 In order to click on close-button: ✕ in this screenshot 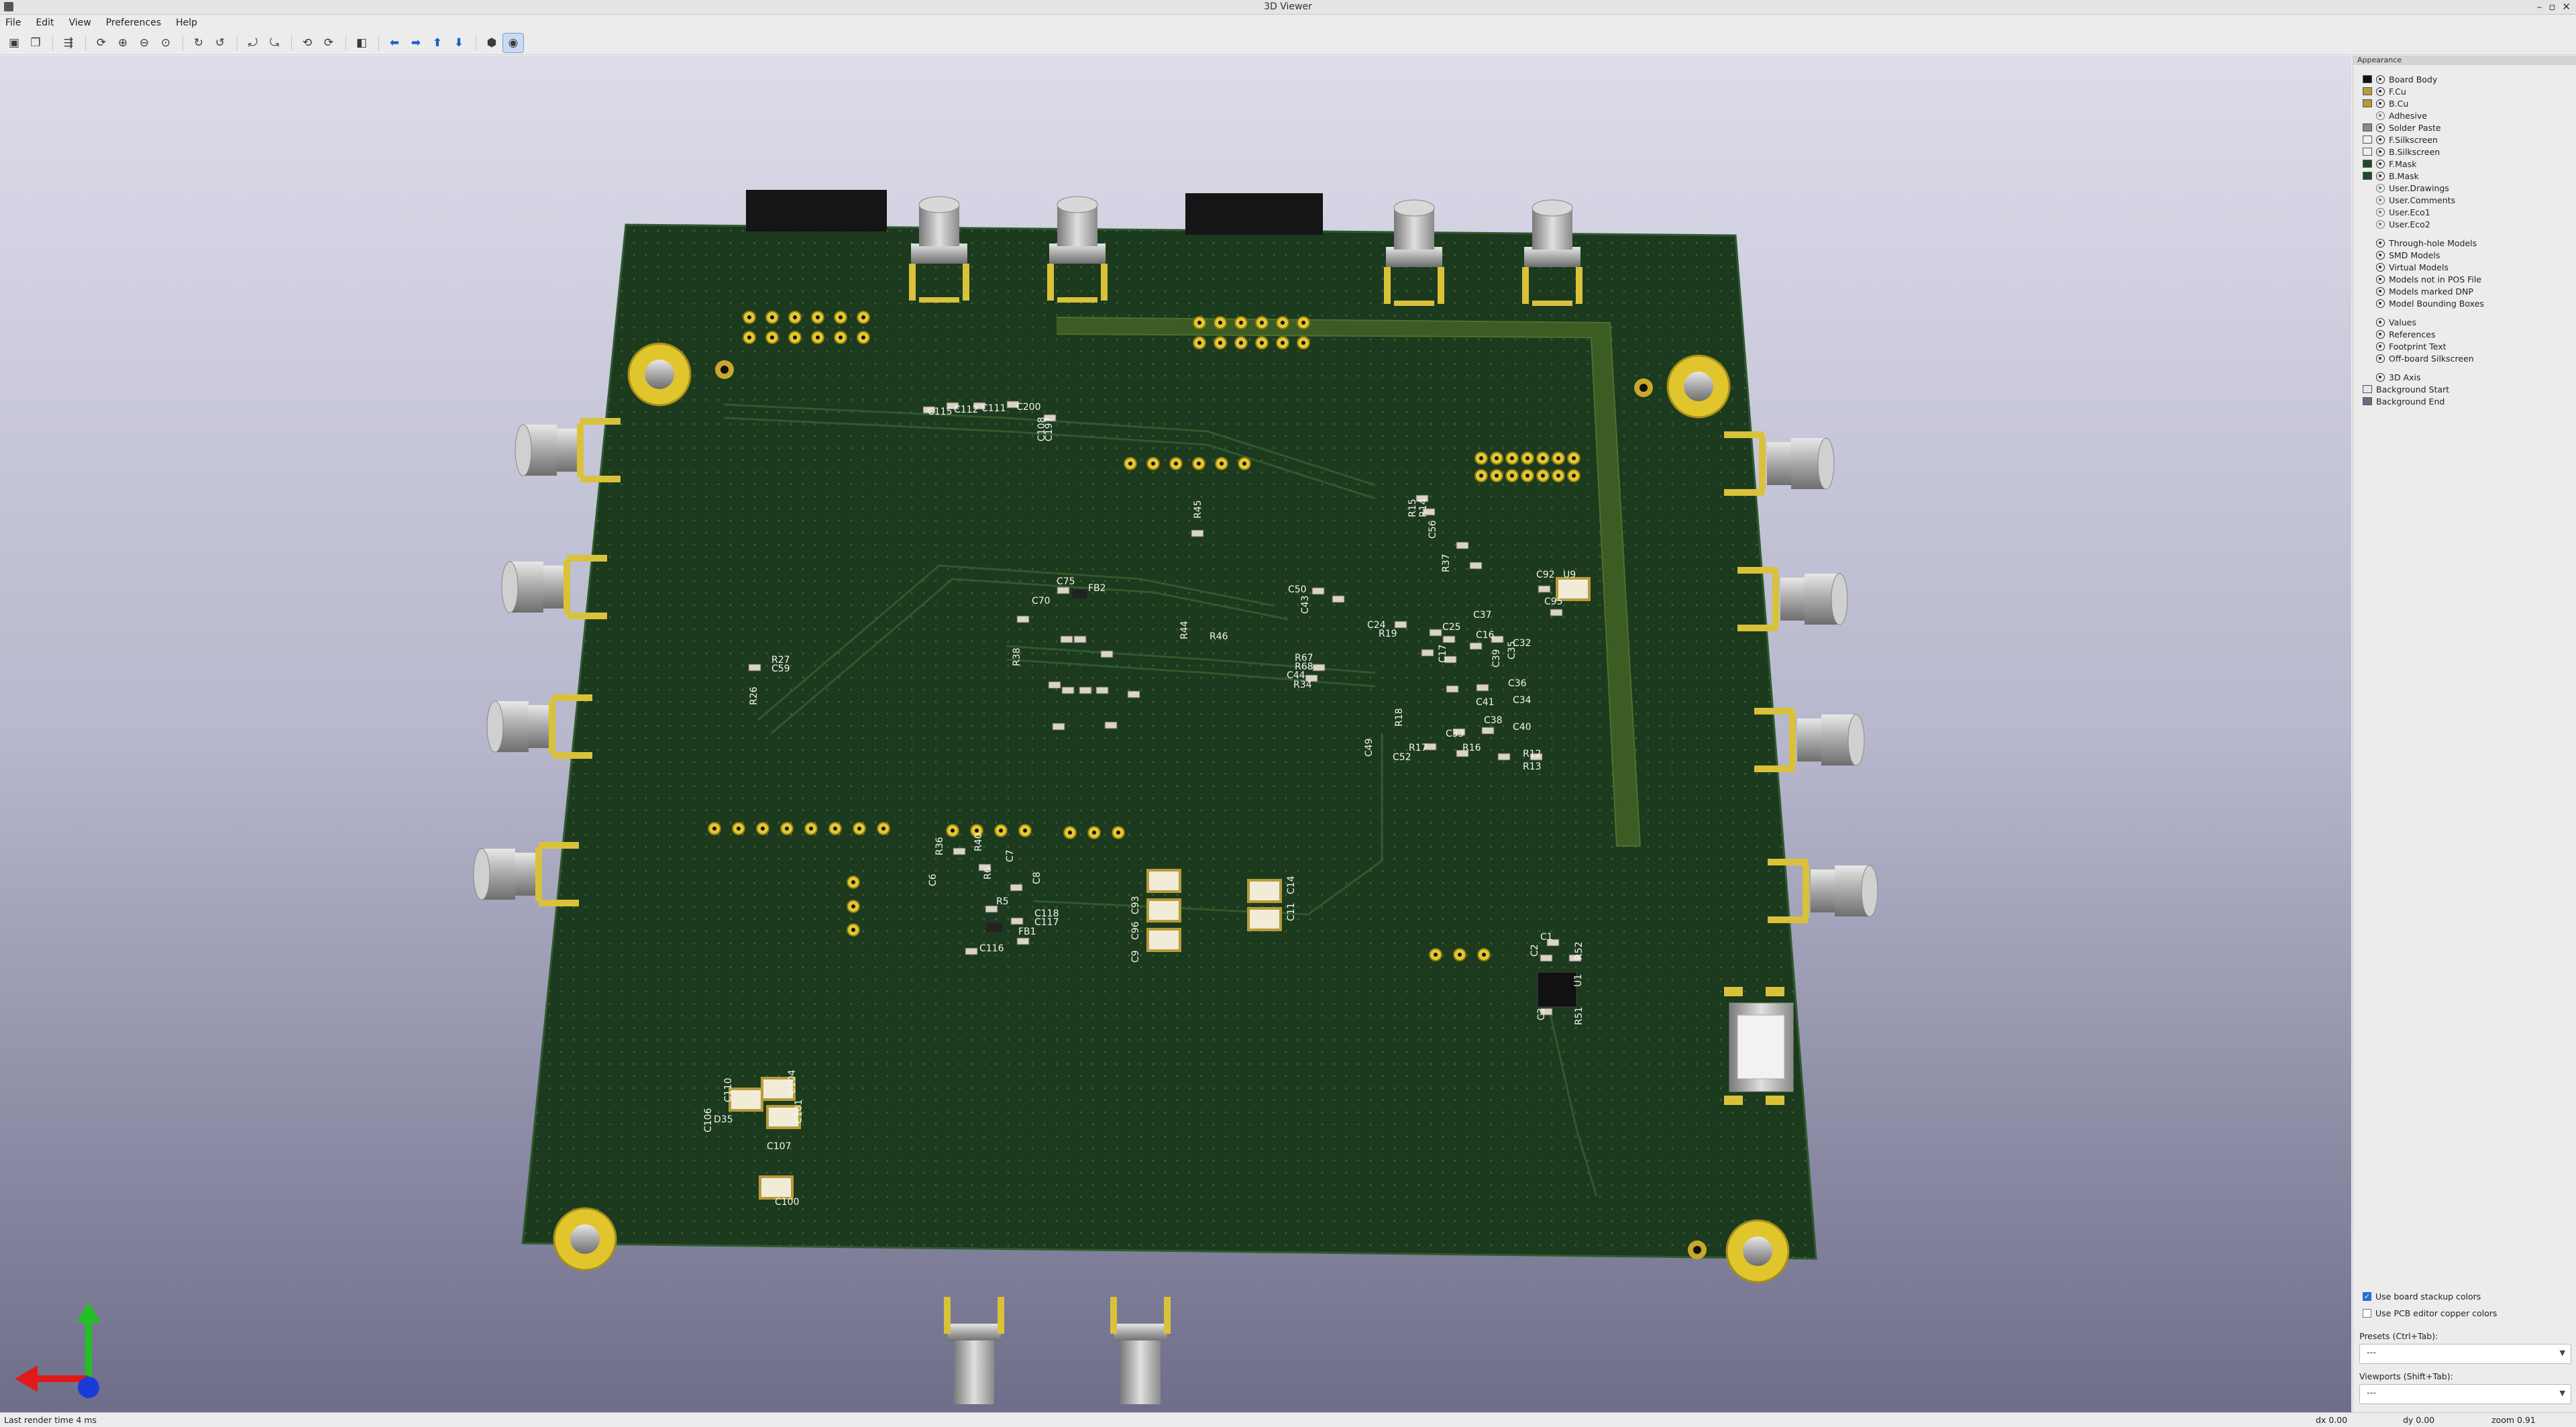, I will do `click(2566, 7)`.